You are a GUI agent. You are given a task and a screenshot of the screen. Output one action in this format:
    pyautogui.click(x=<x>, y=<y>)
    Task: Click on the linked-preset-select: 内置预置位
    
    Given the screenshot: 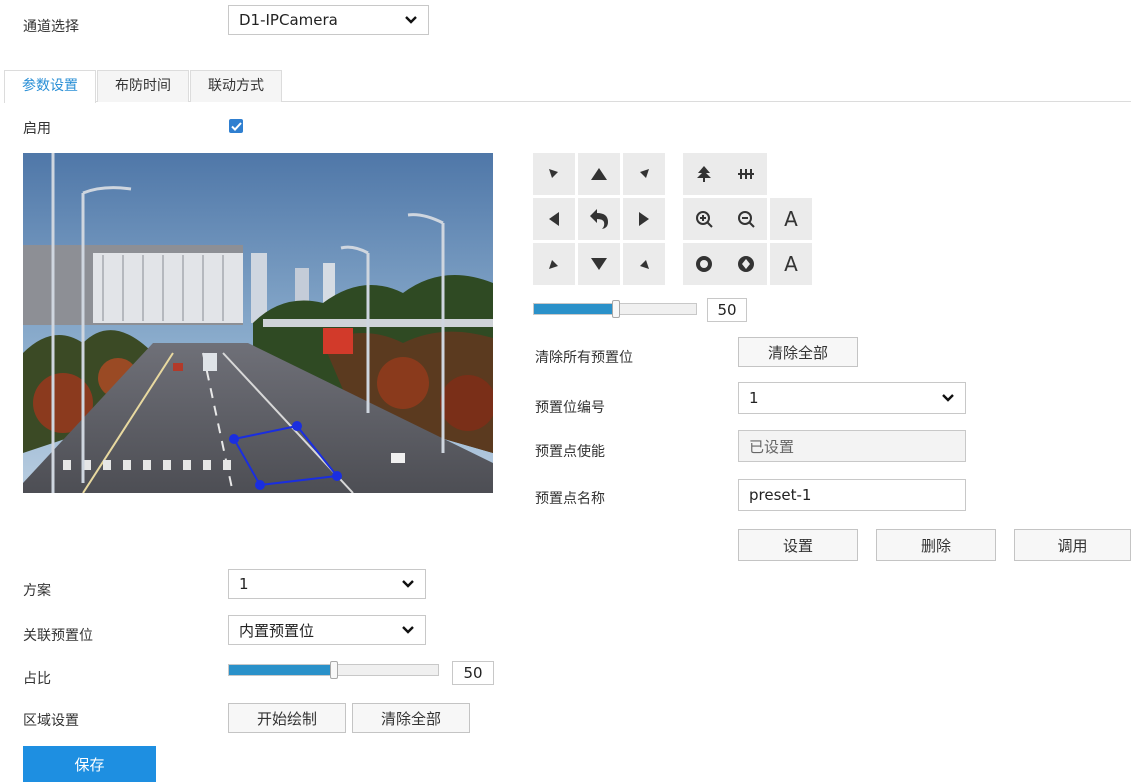 What is the action you would take?
    pyautogui.click(x=327, y=630)
    